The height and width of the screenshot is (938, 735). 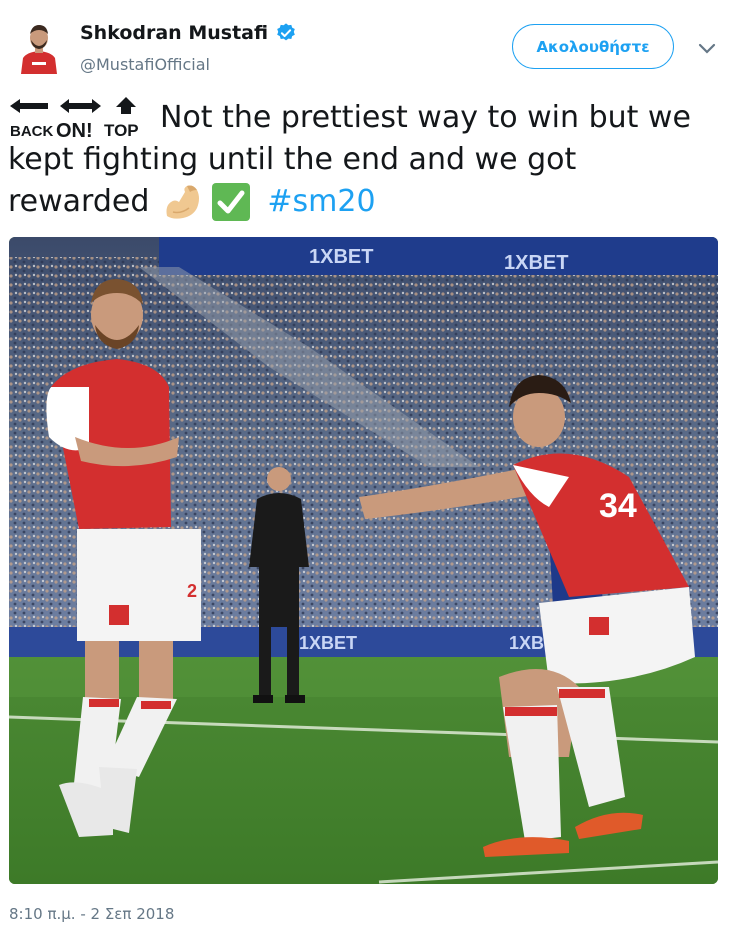 What do you see at coordinates (145, 64) in the screenshot?
I see `handle: @MustafiOfficial` at bounding box center [145, 64].